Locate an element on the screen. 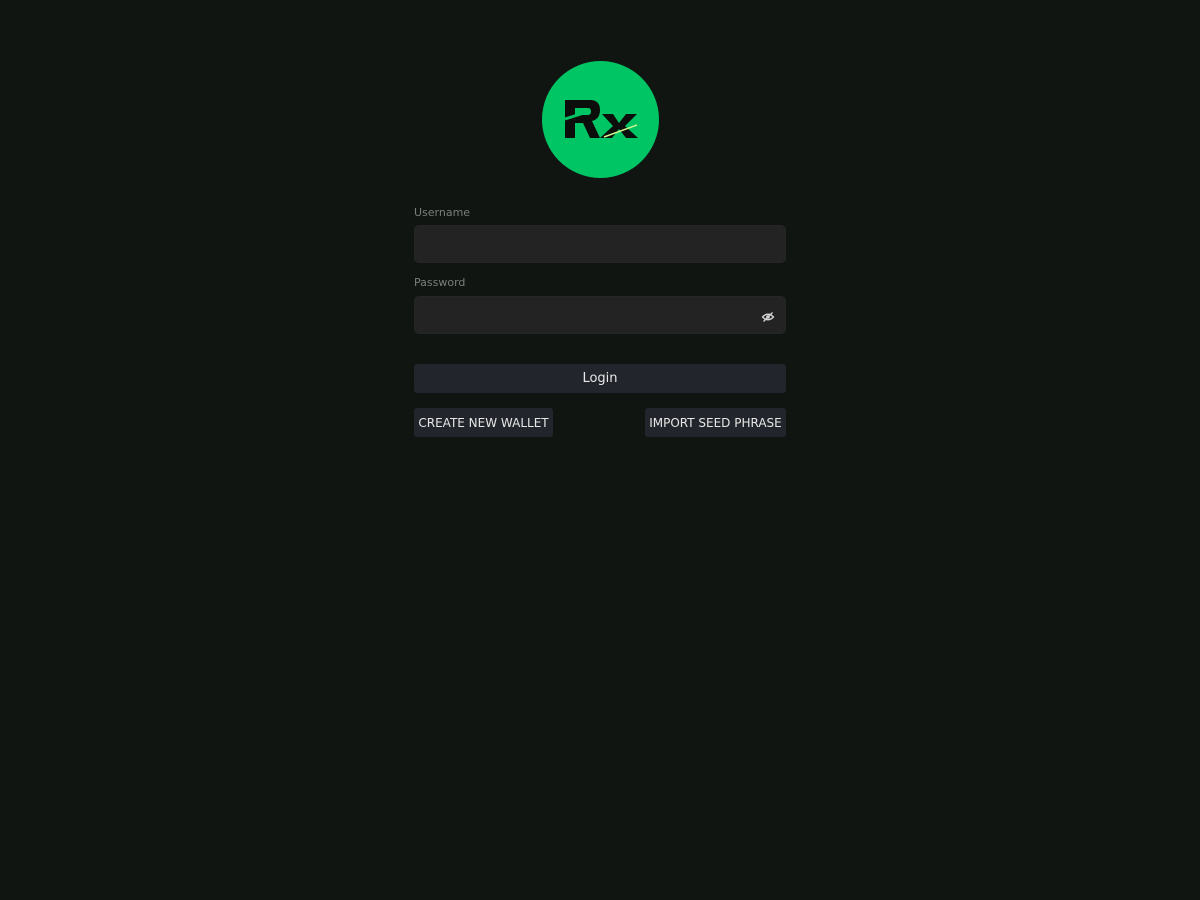 Image resolution: width=1200 pixels, height=900 pixels. username-field-wrapper is located at coordinates (600, 244).